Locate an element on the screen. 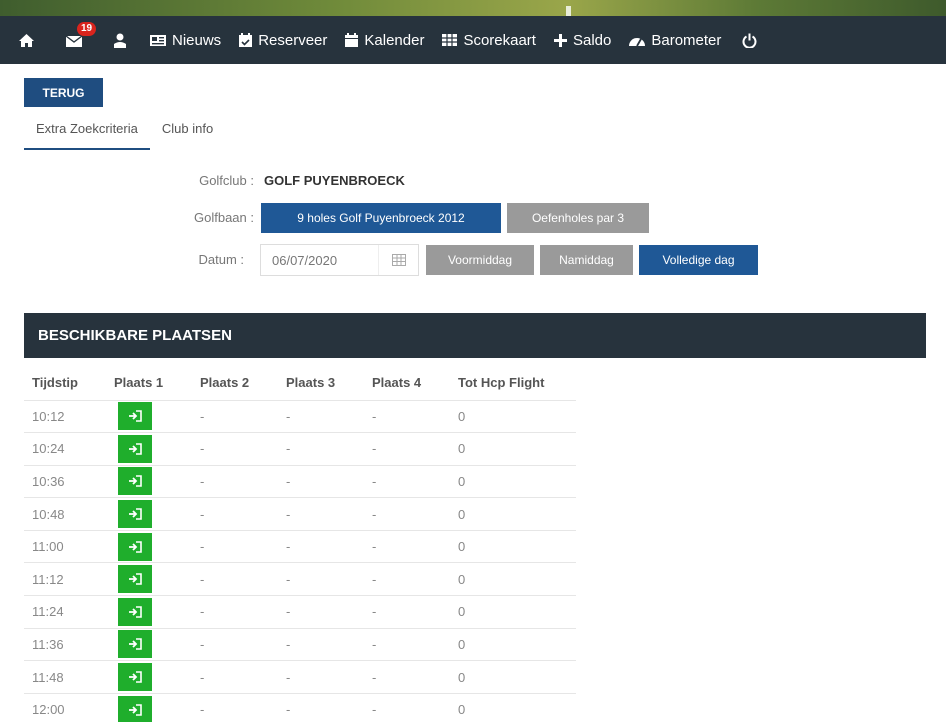  nav-label-saldo: Saldo is located at coordinates (592, 40).